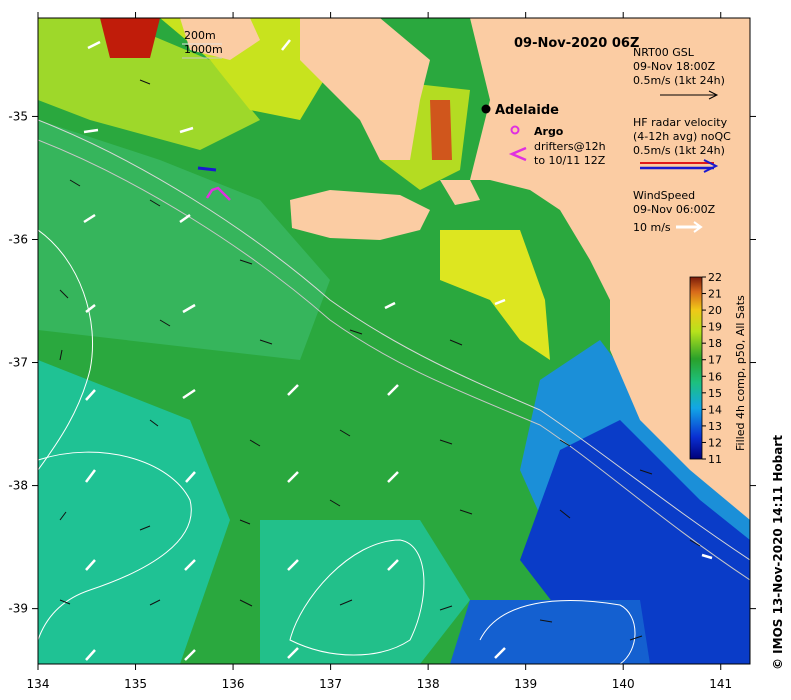 This screenshot has width=791, height=700. What do you see at coordinates (715, 310) in the screenshot?
I see `colorbar-tick-label: 20` at bounding box center [715, 310].